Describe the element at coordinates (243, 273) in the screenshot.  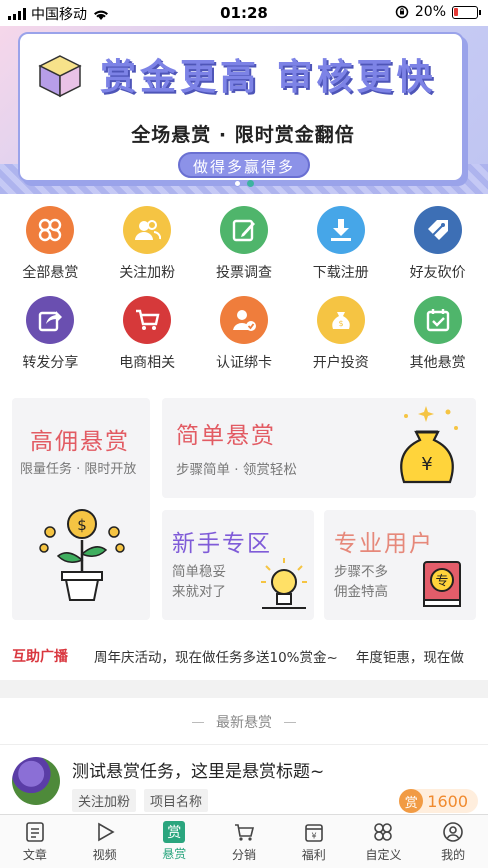
I see `category-label: 投票调查` at that location.